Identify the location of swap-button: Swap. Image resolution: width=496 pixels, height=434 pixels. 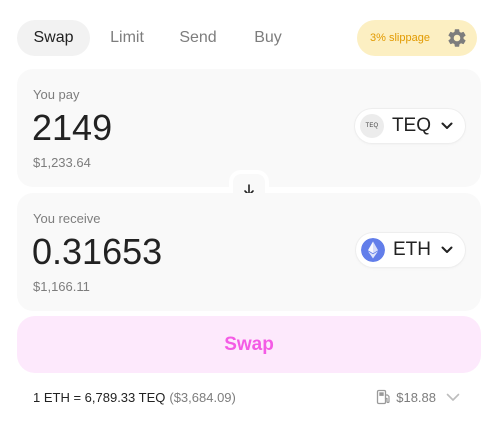
(249, 344).